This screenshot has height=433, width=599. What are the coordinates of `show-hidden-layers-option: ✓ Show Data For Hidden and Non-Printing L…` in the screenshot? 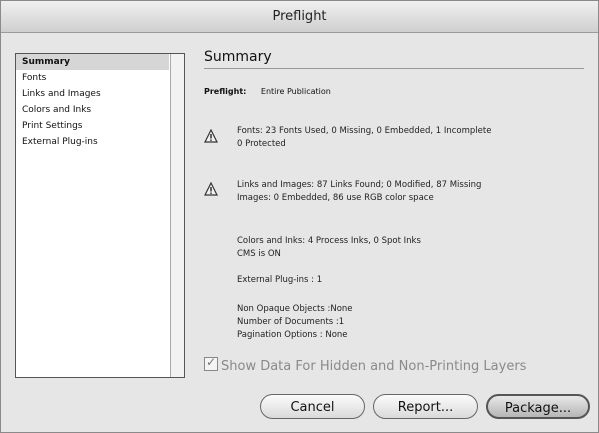 It's located at (365, 364).